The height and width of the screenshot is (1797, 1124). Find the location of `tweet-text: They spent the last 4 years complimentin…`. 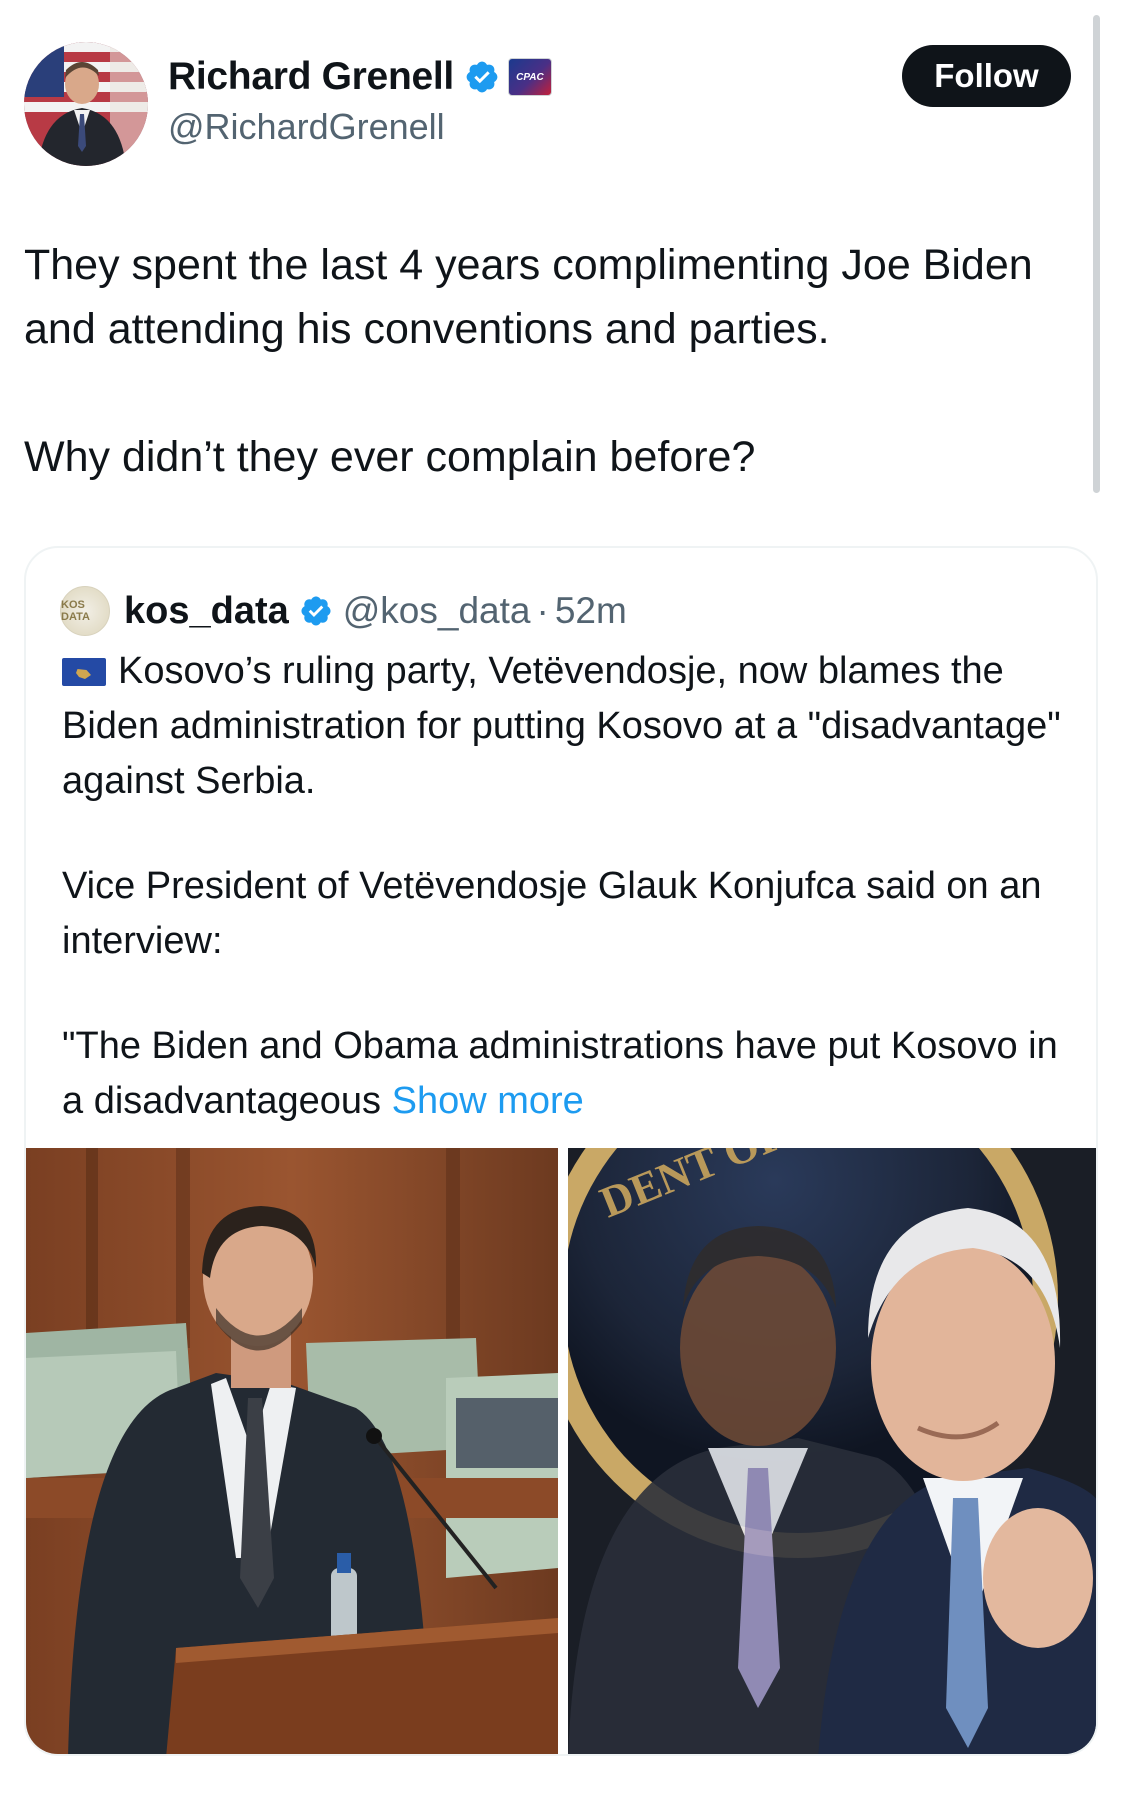

tweet-text: They spent the last 4 years complimentin… is located at coordinates (549, 361).